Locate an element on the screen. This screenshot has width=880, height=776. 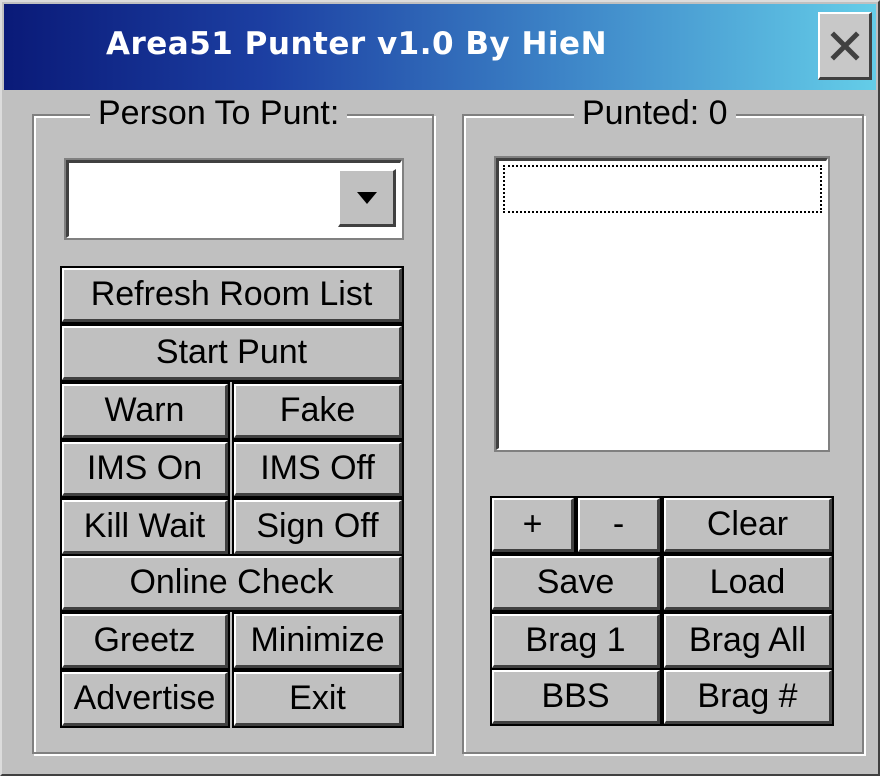
bbs-button: BBS is located at coordinates (576, 697).